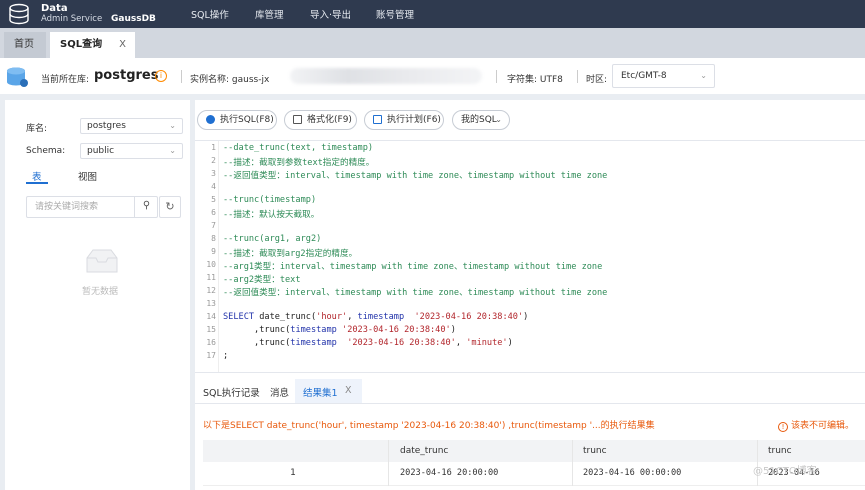 The image size is (865, 490). Describe the element at coordinates (131, 151) in the screenshot. I see `schema-select: public ⌄` at that location.